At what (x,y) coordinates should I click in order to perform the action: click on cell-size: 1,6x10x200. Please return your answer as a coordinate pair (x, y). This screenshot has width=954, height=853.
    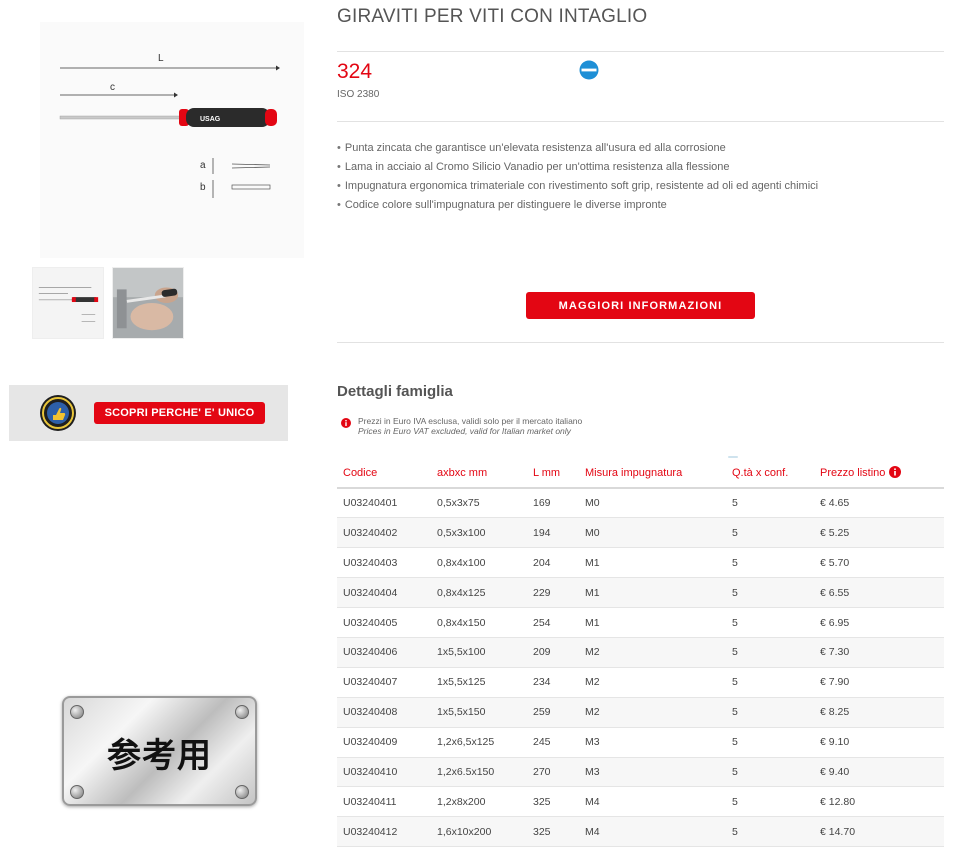
    Looking at the image, I should click on (479, 832).